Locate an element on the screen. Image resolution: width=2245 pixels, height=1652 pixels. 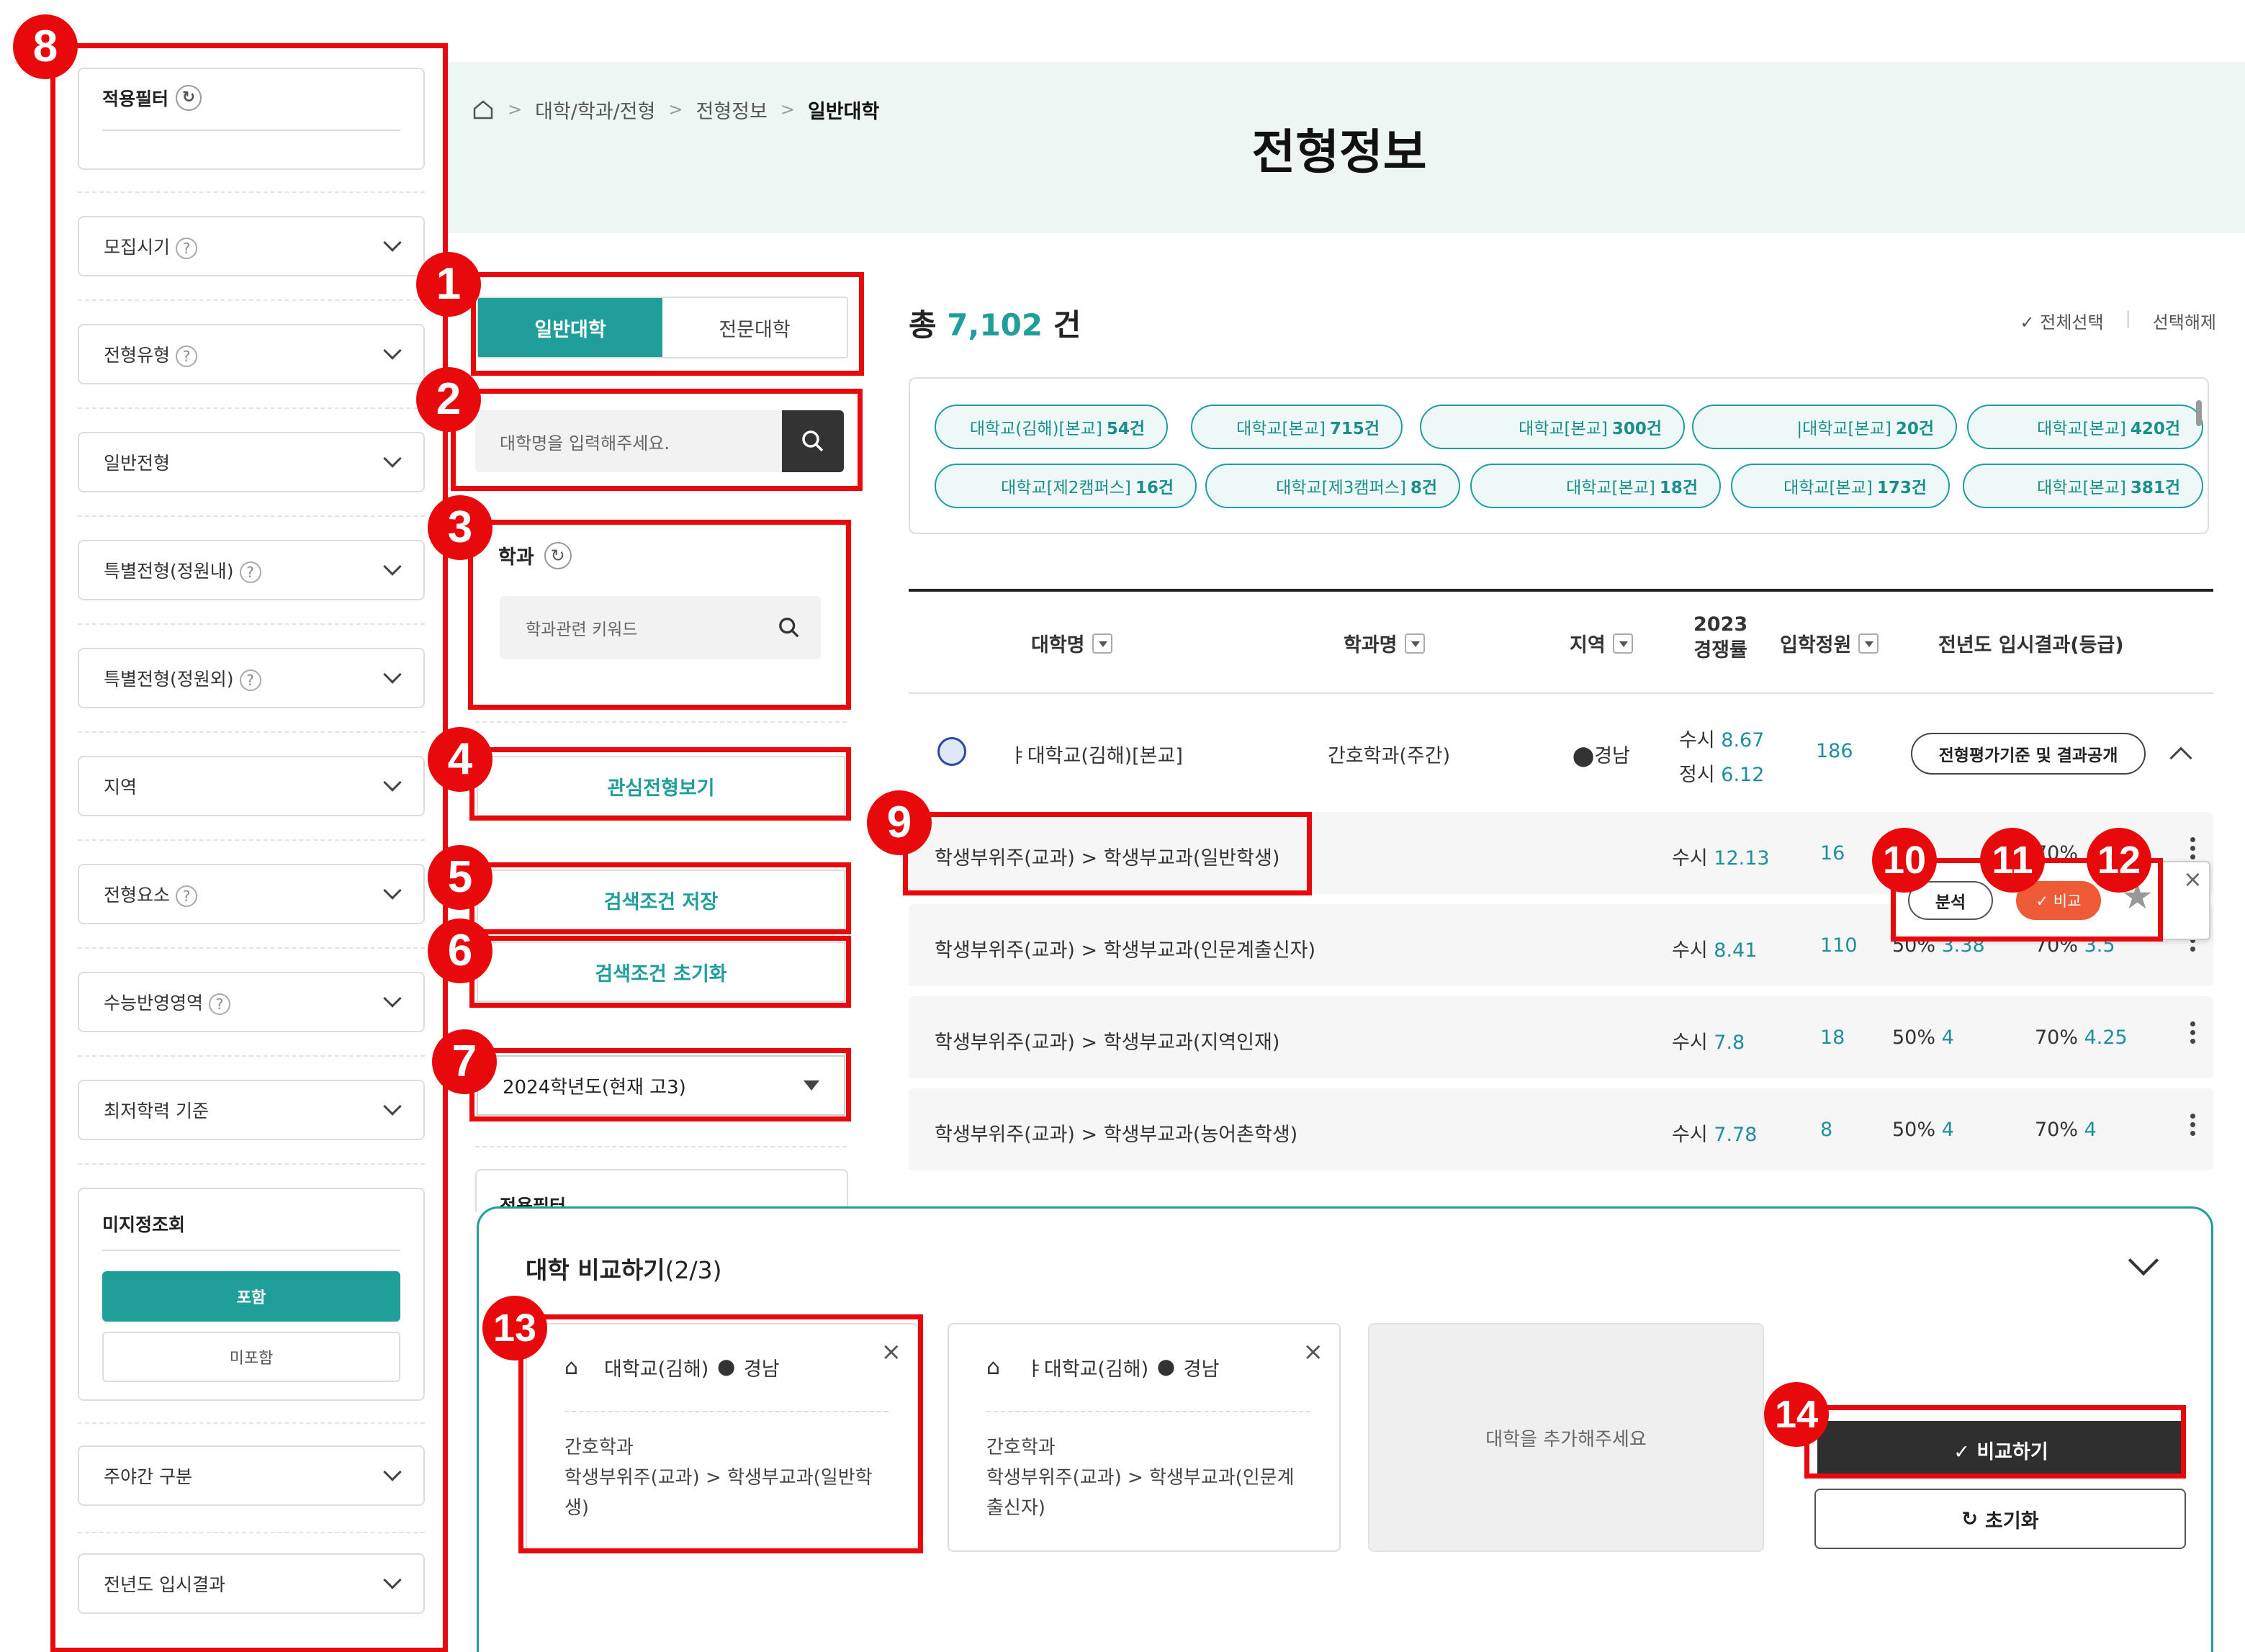
value: 6.12 is located at coordinates (1743, 775).